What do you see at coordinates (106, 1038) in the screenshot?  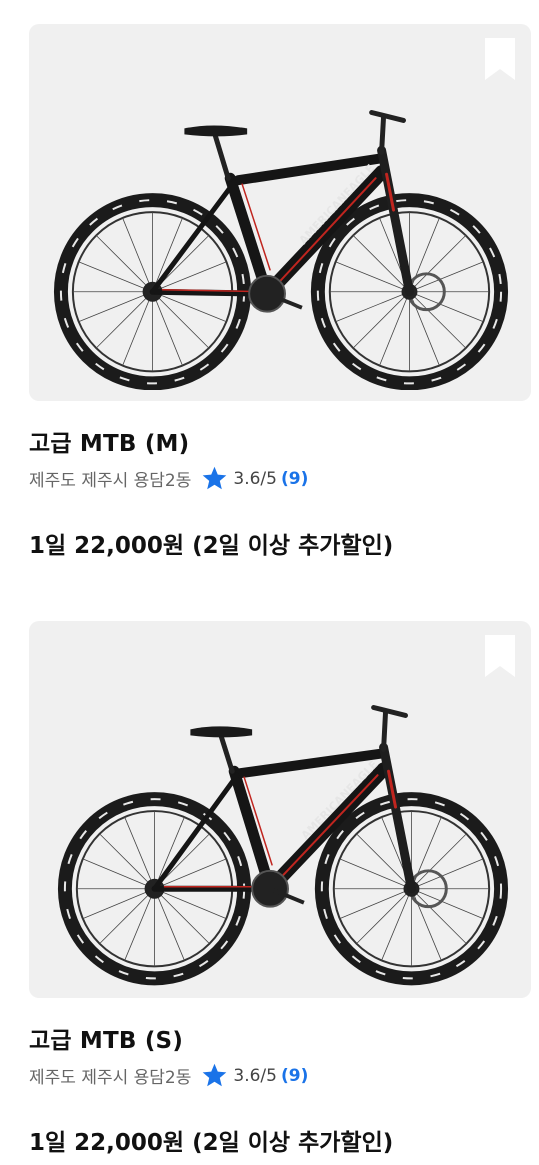 I see `listing-title: 고급 MTB (S)` at bounding box center [106, 1038].